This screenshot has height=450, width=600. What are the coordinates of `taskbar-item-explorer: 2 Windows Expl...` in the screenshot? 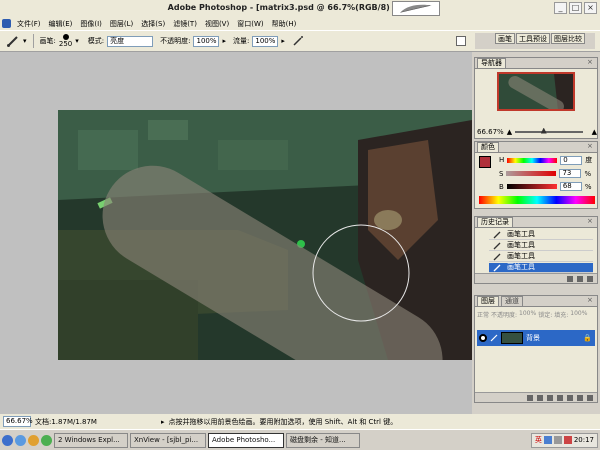 It's located at (91, 440).